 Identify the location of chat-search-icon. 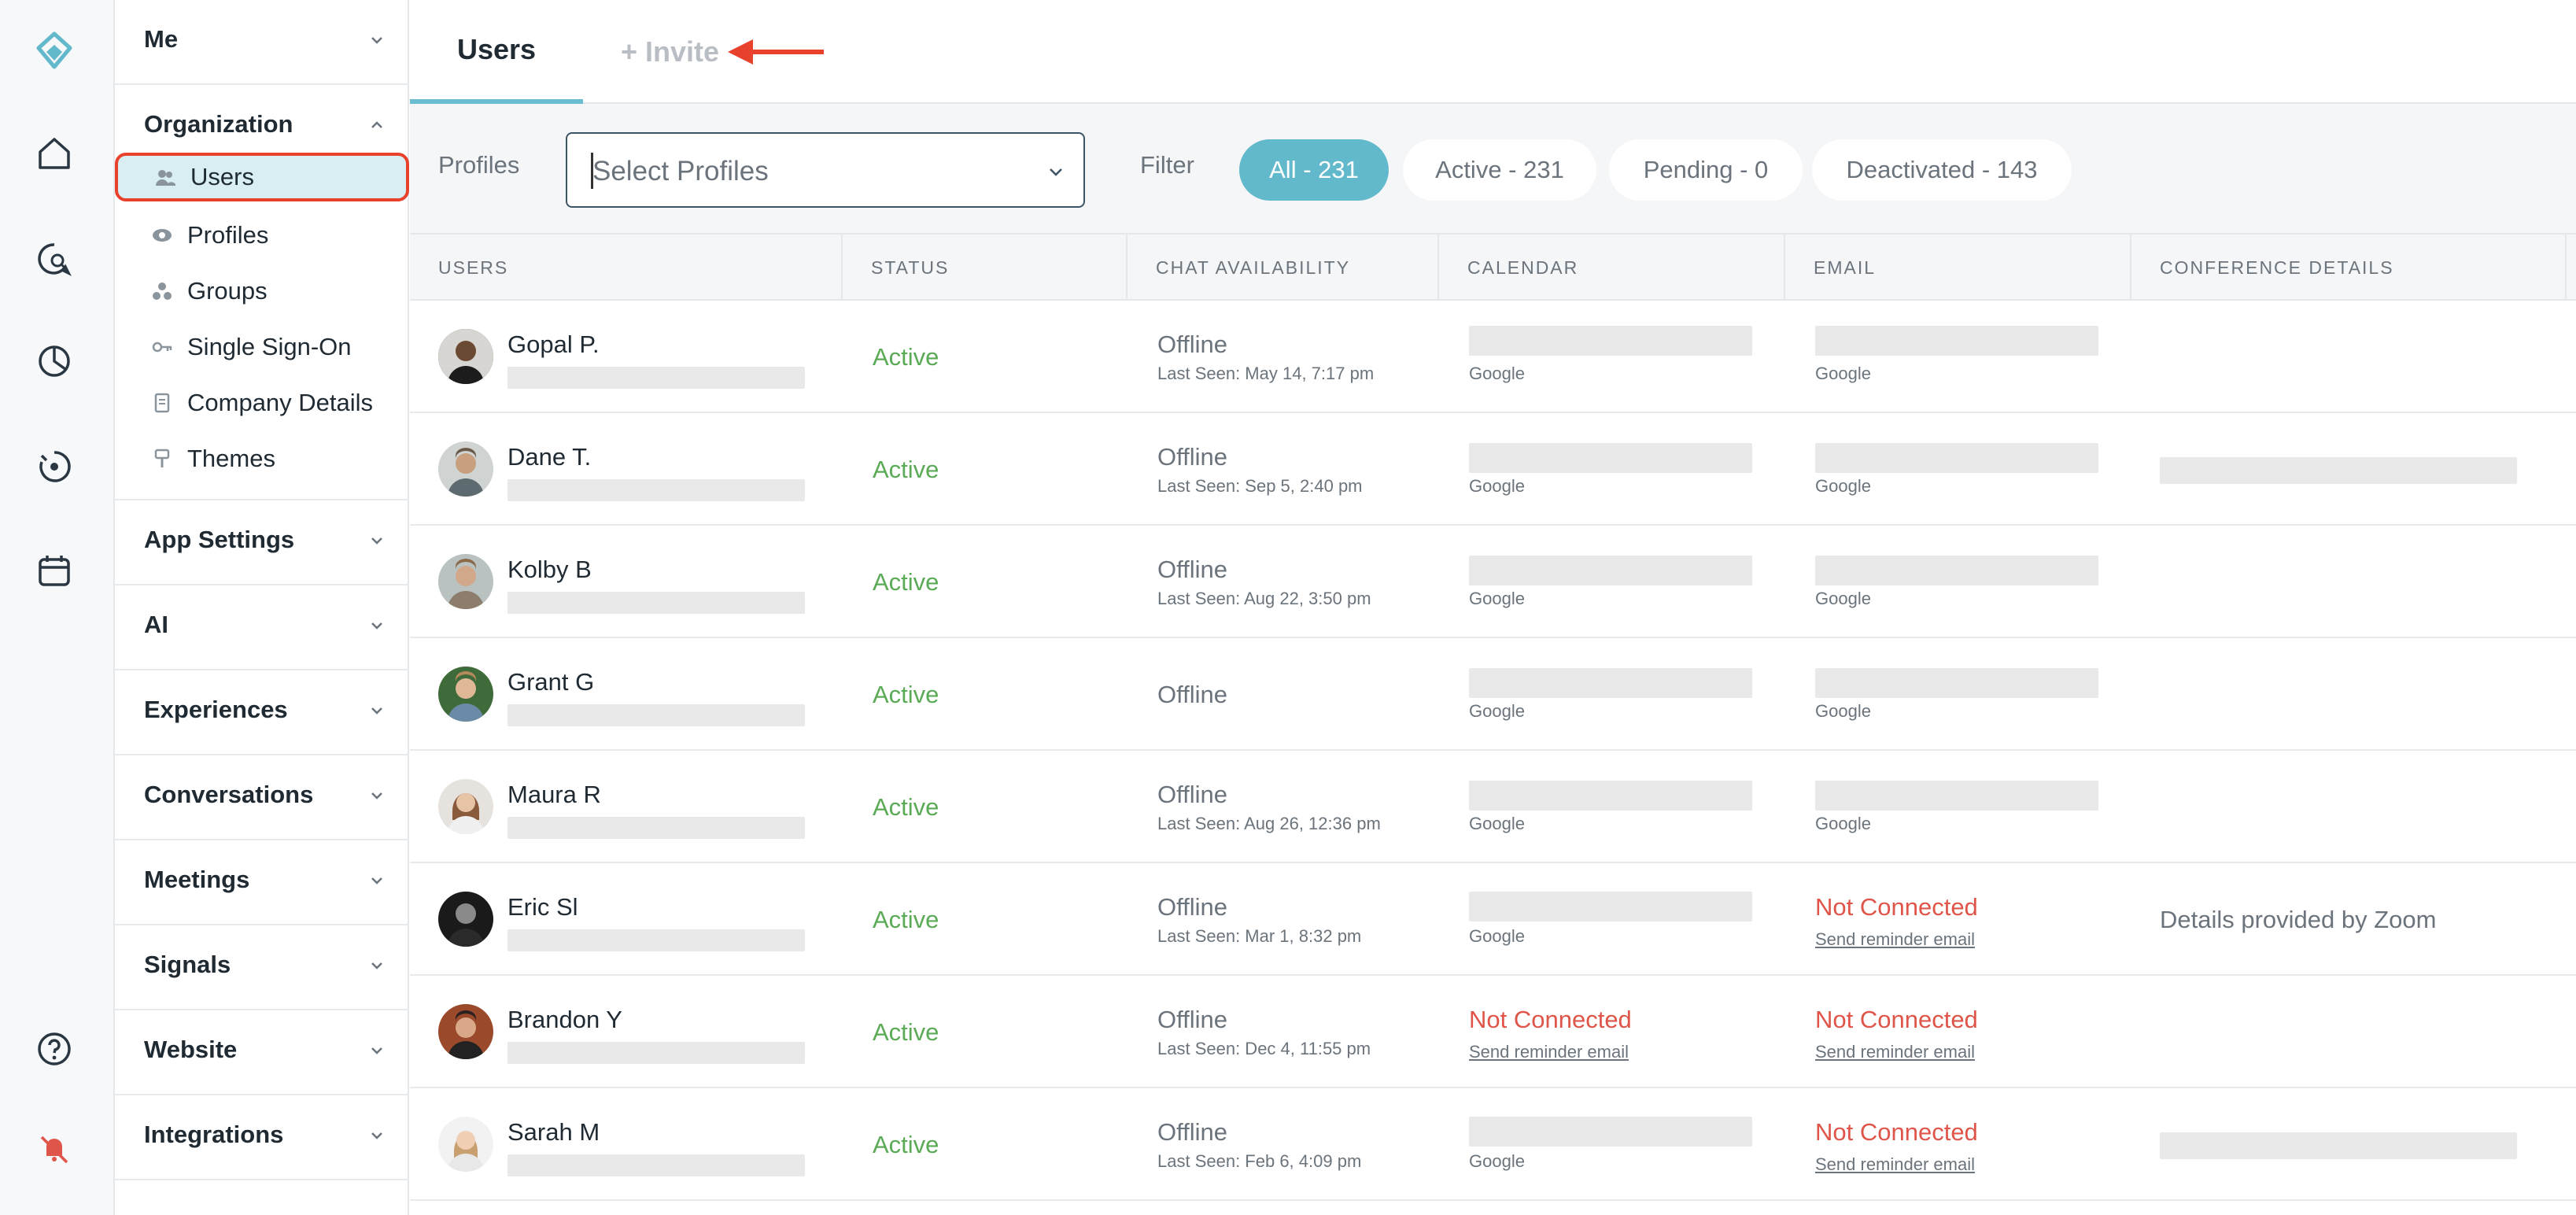
(55, 259).